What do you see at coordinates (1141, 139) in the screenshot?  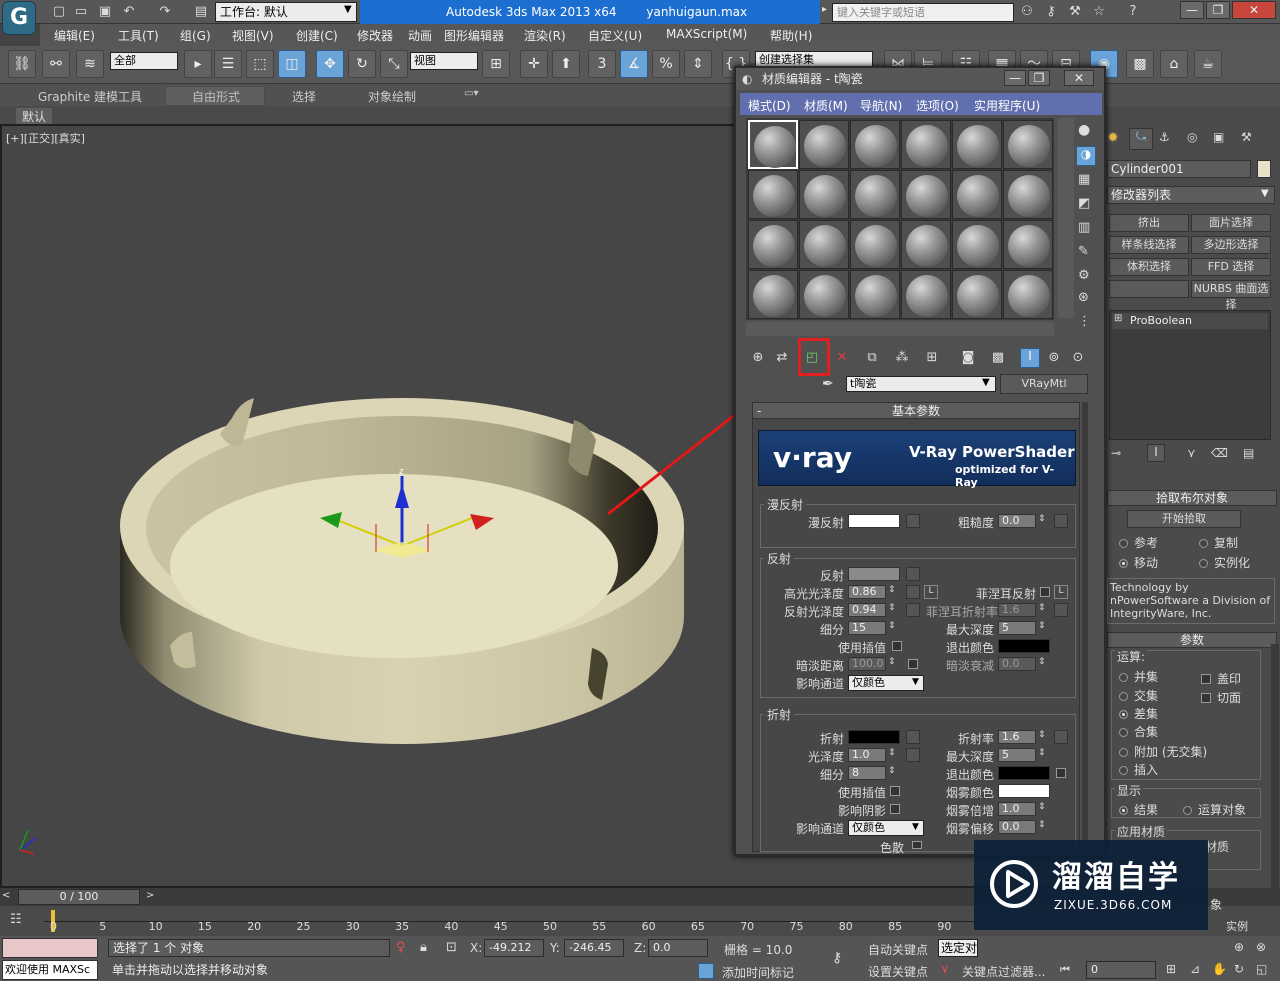 I see `modify-tab-icon: ⤿` at bounding box center [1141, 139].